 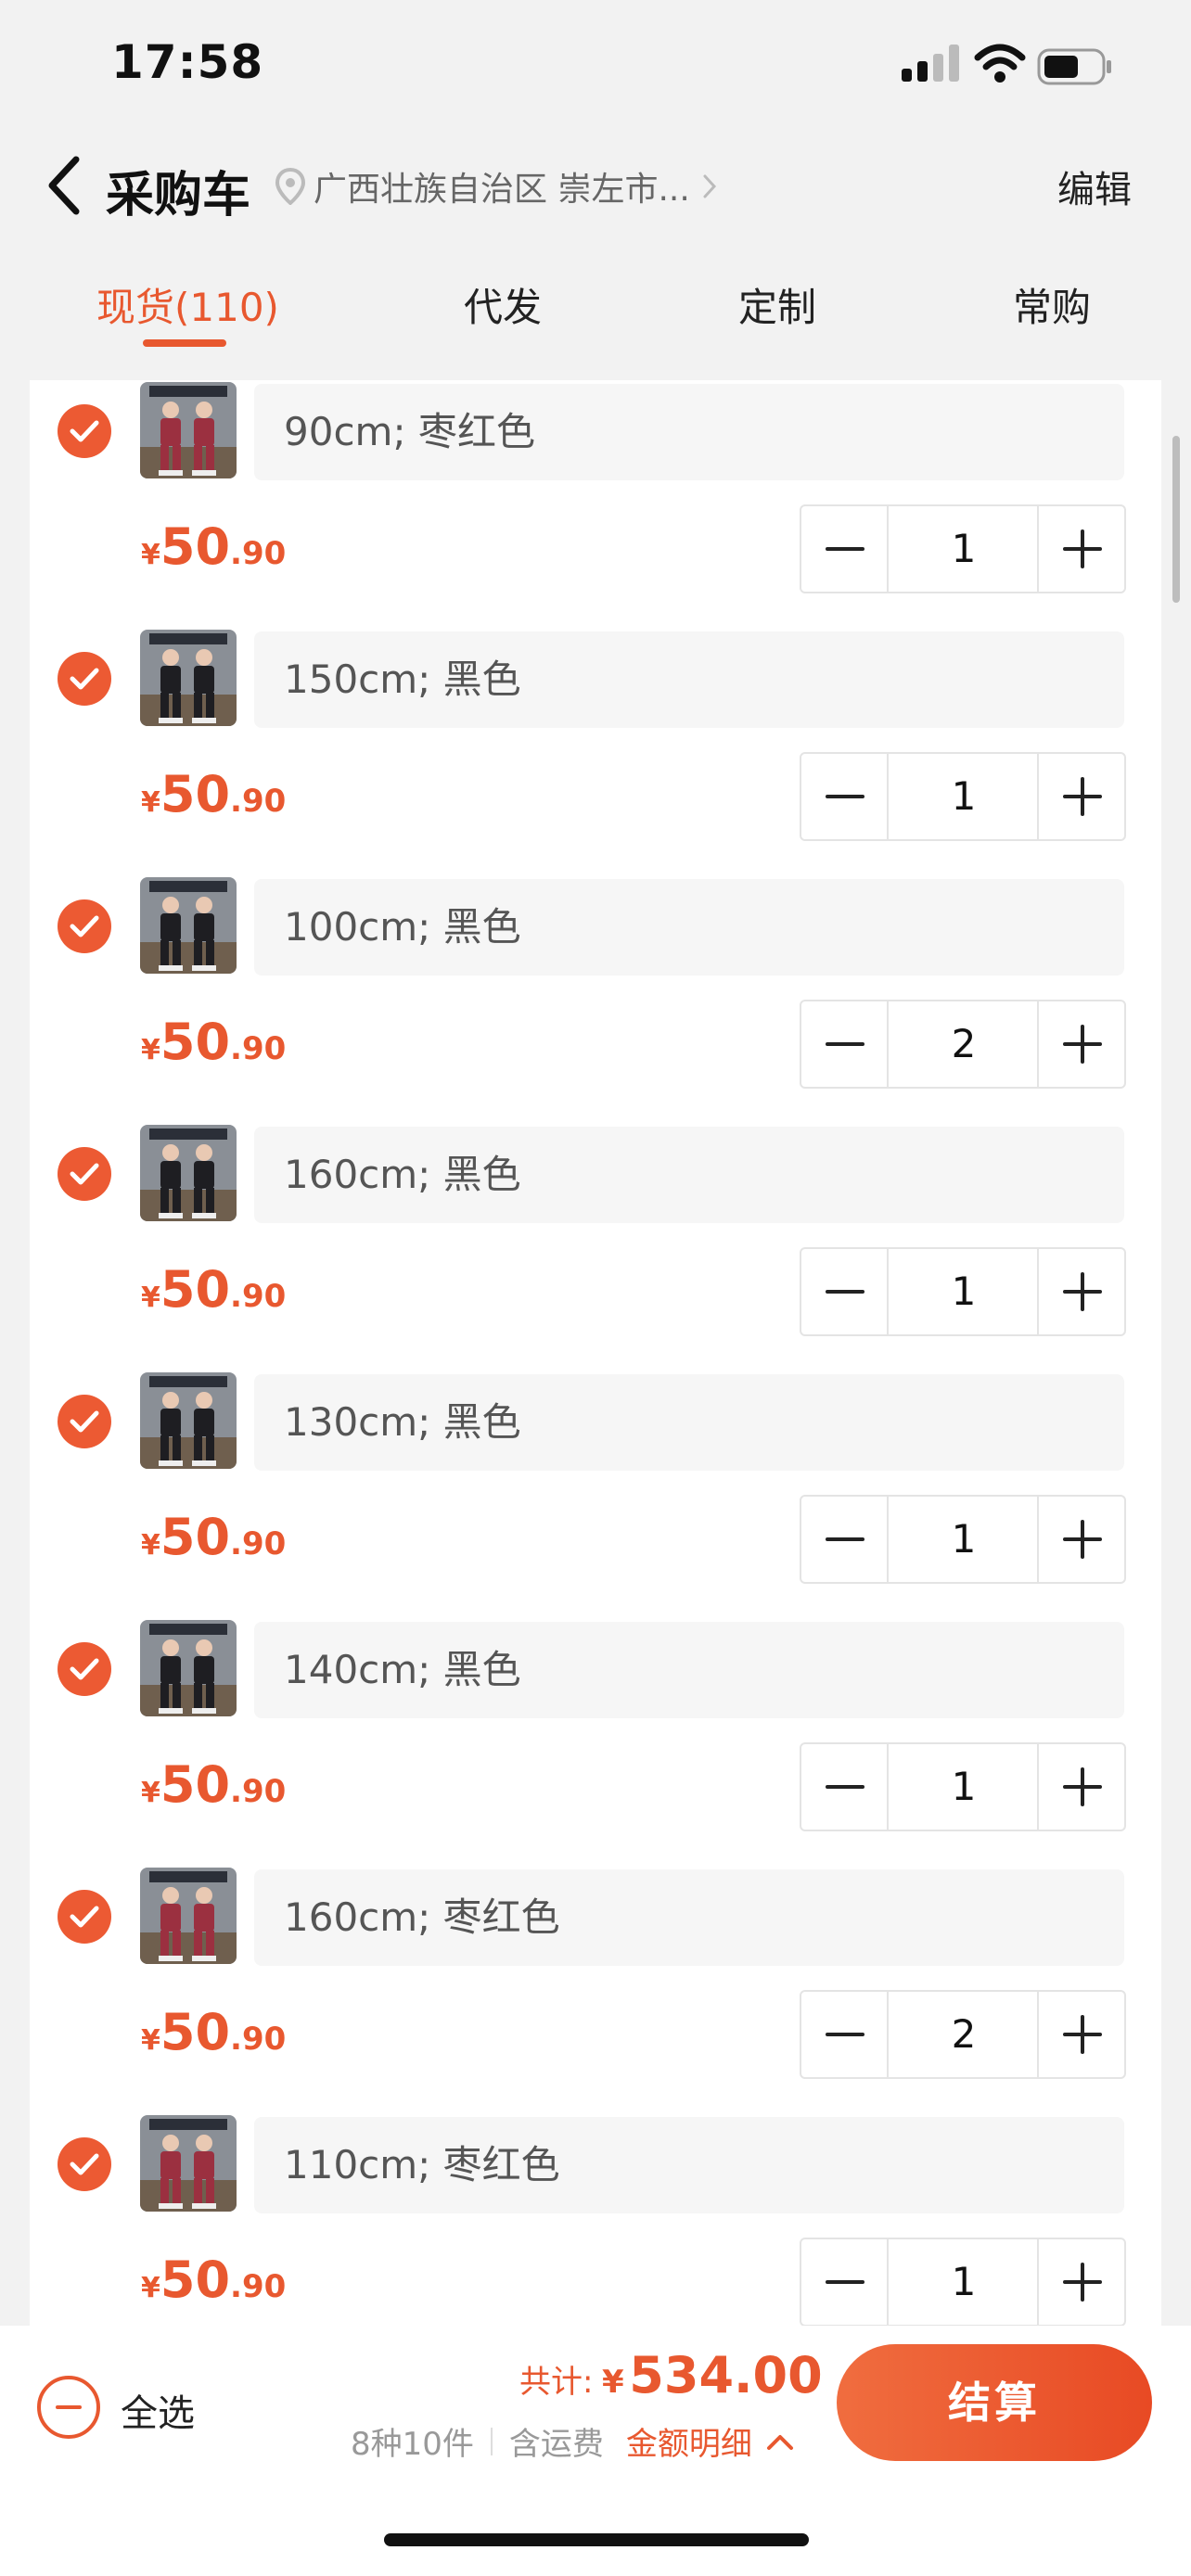 What do you see at coordinates (689, 432) in the screenshot?
I see `item-spec: 90cm; 枣红色` at bounding box center [689, 432].